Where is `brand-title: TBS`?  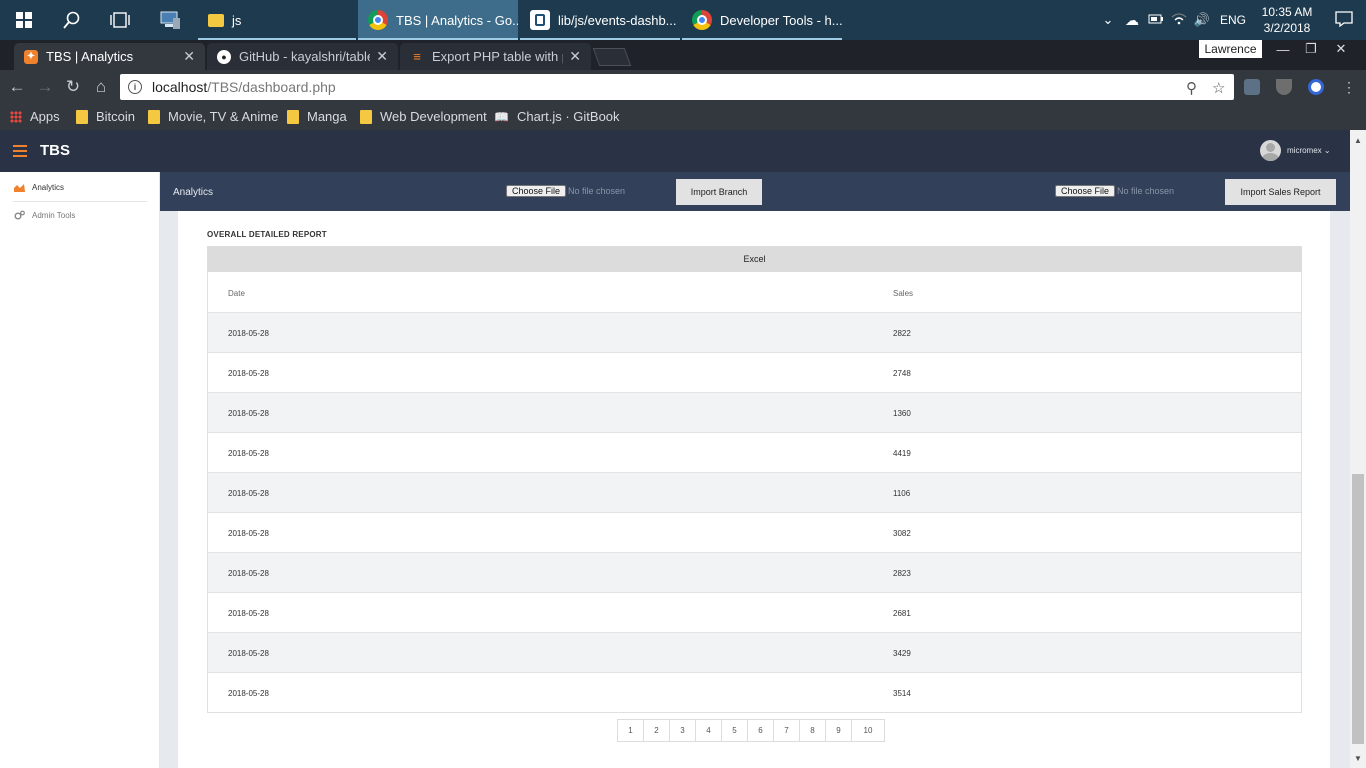 brand-title: TBS is located at coordinates (55, 150).